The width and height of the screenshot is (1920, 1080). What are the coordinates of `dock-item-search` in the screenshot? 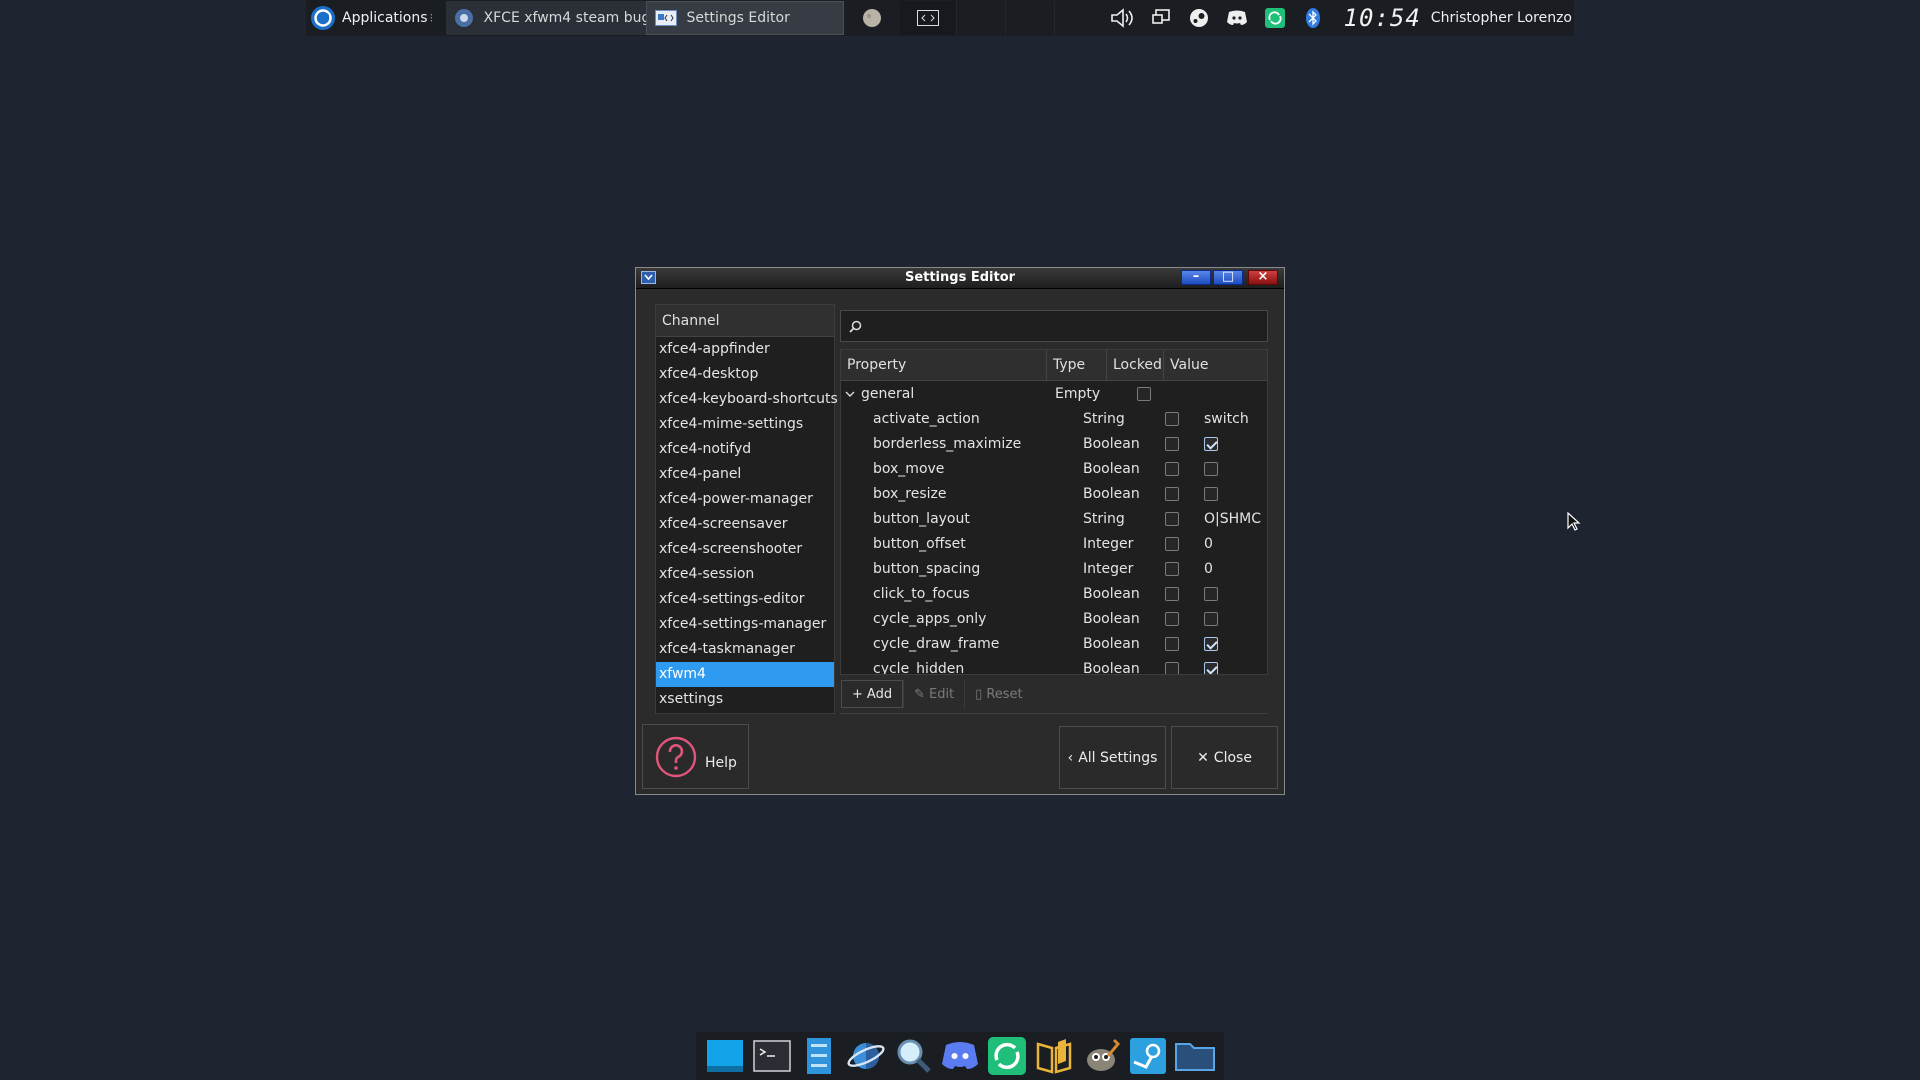 It's located at (913, 1056).